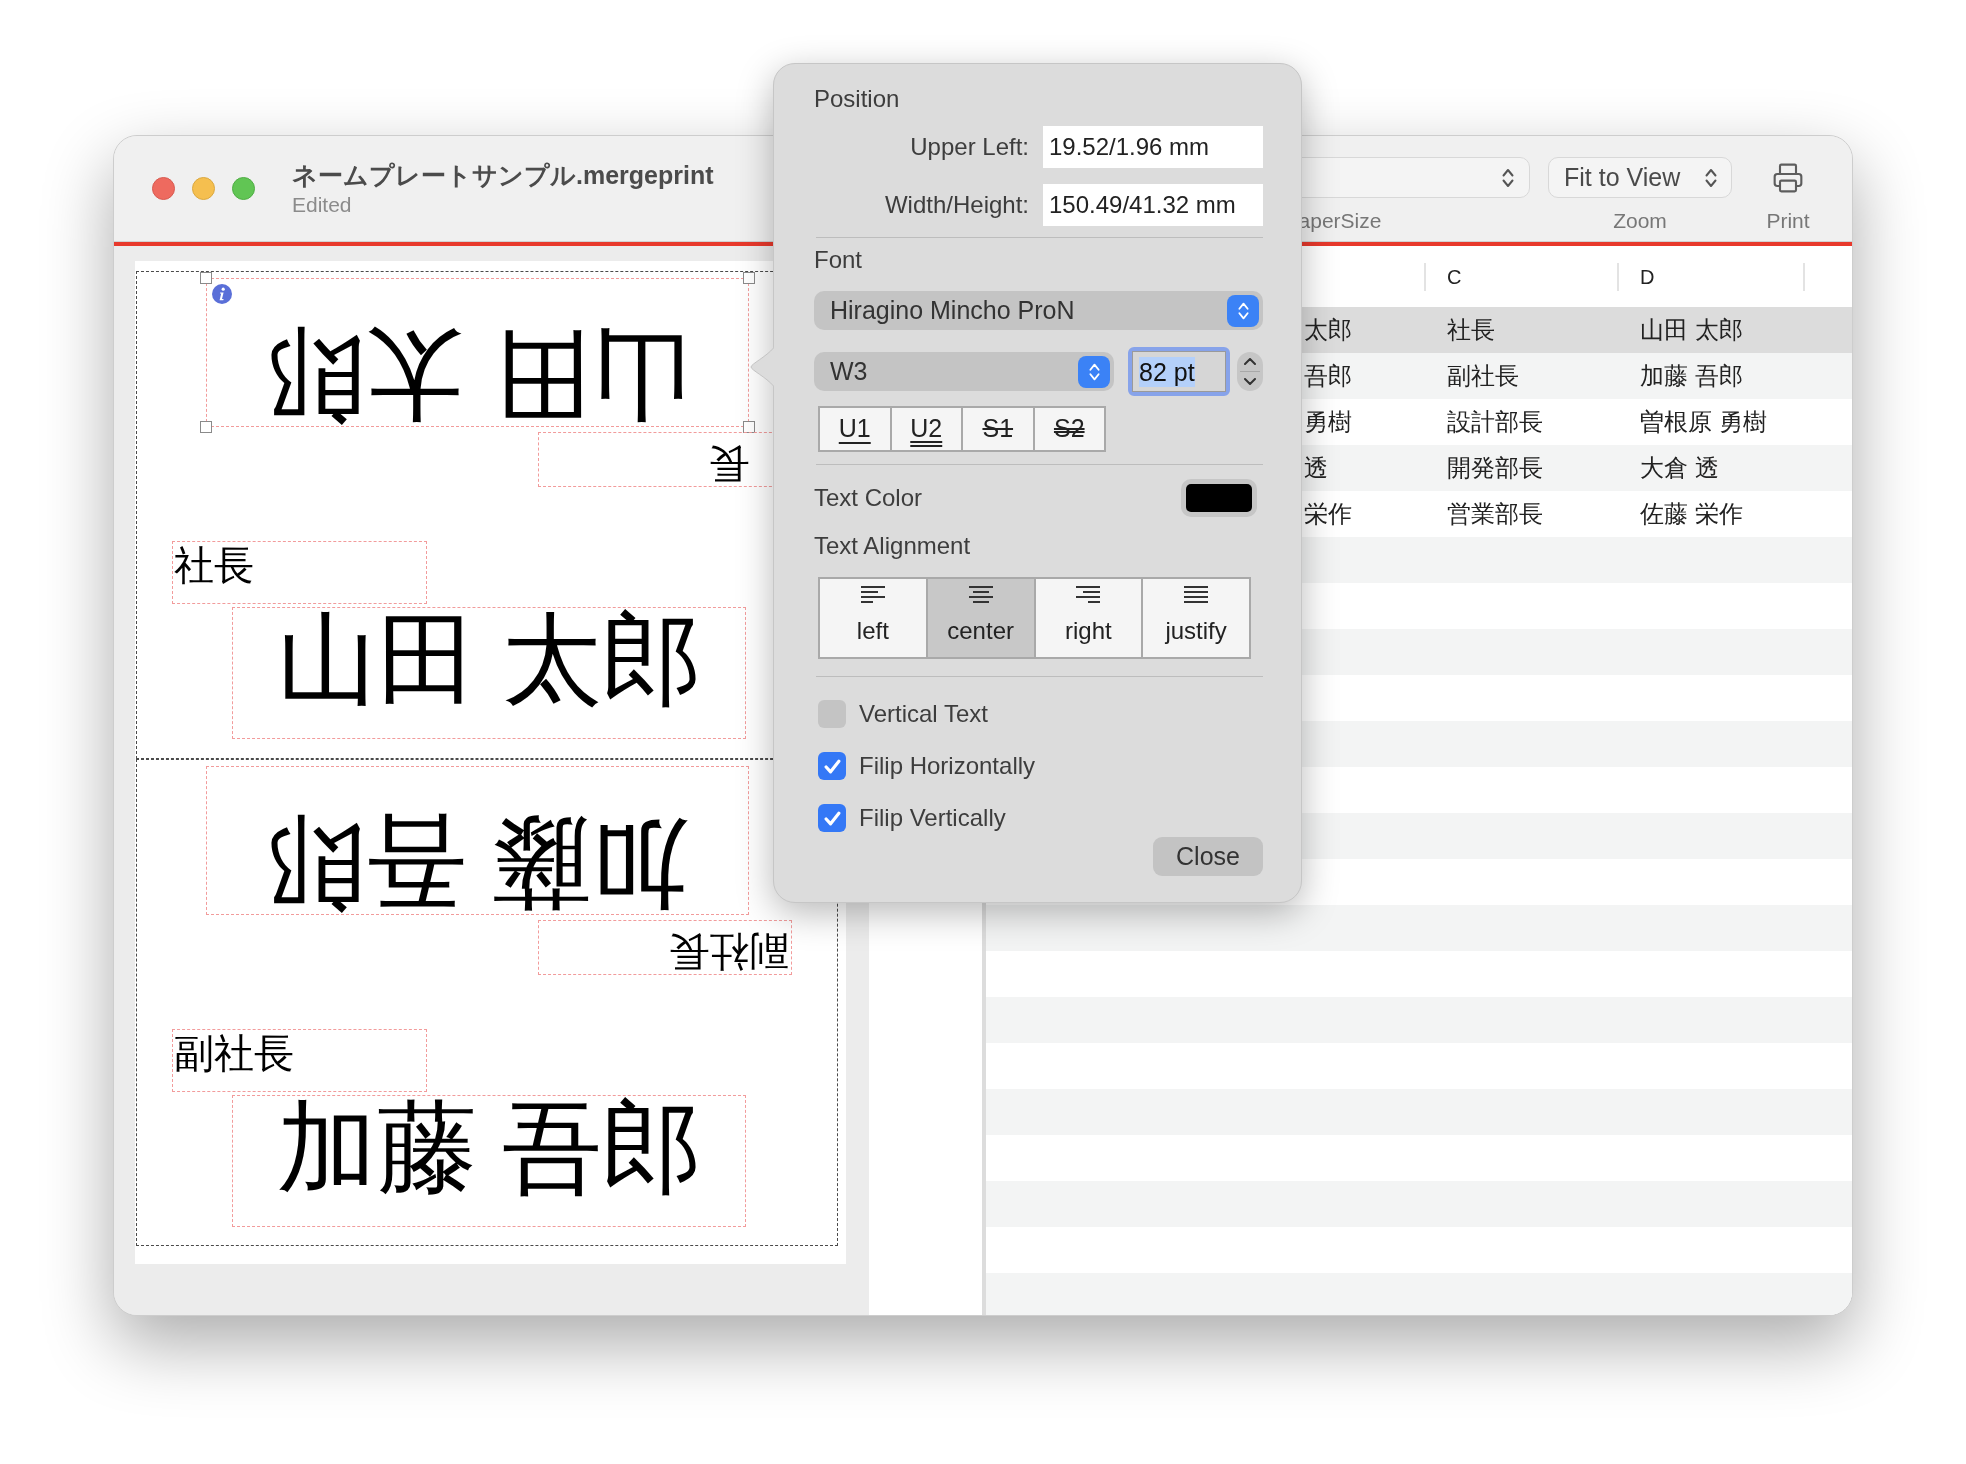 This screenshot has height=1464, width=1966. What do you see at coordinates (1679, 468) in the screenshot?
I see `table-cell-text: 大倉 透` at bounding box center [1679, 468].